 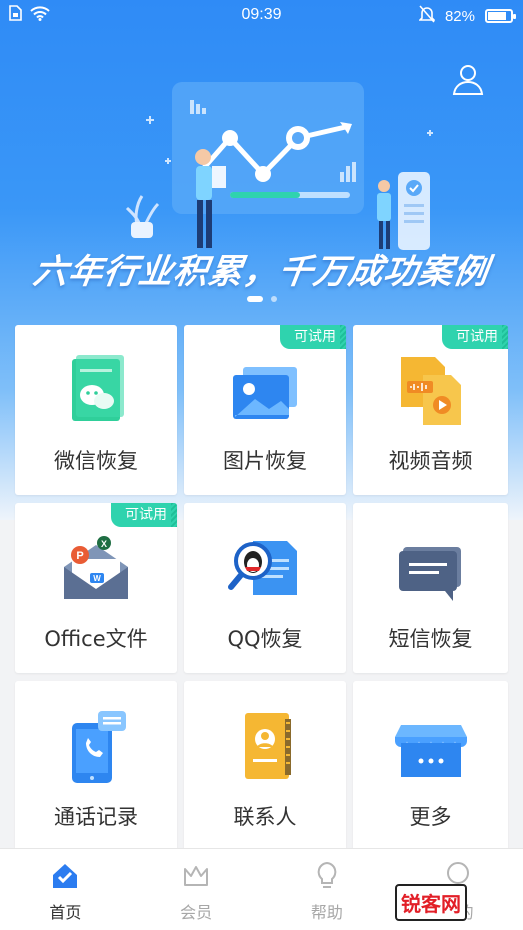 What do you see at coordinates (327, 874) in the screenshot?
I see `bulb-icon` at bounding box center [327, 874].